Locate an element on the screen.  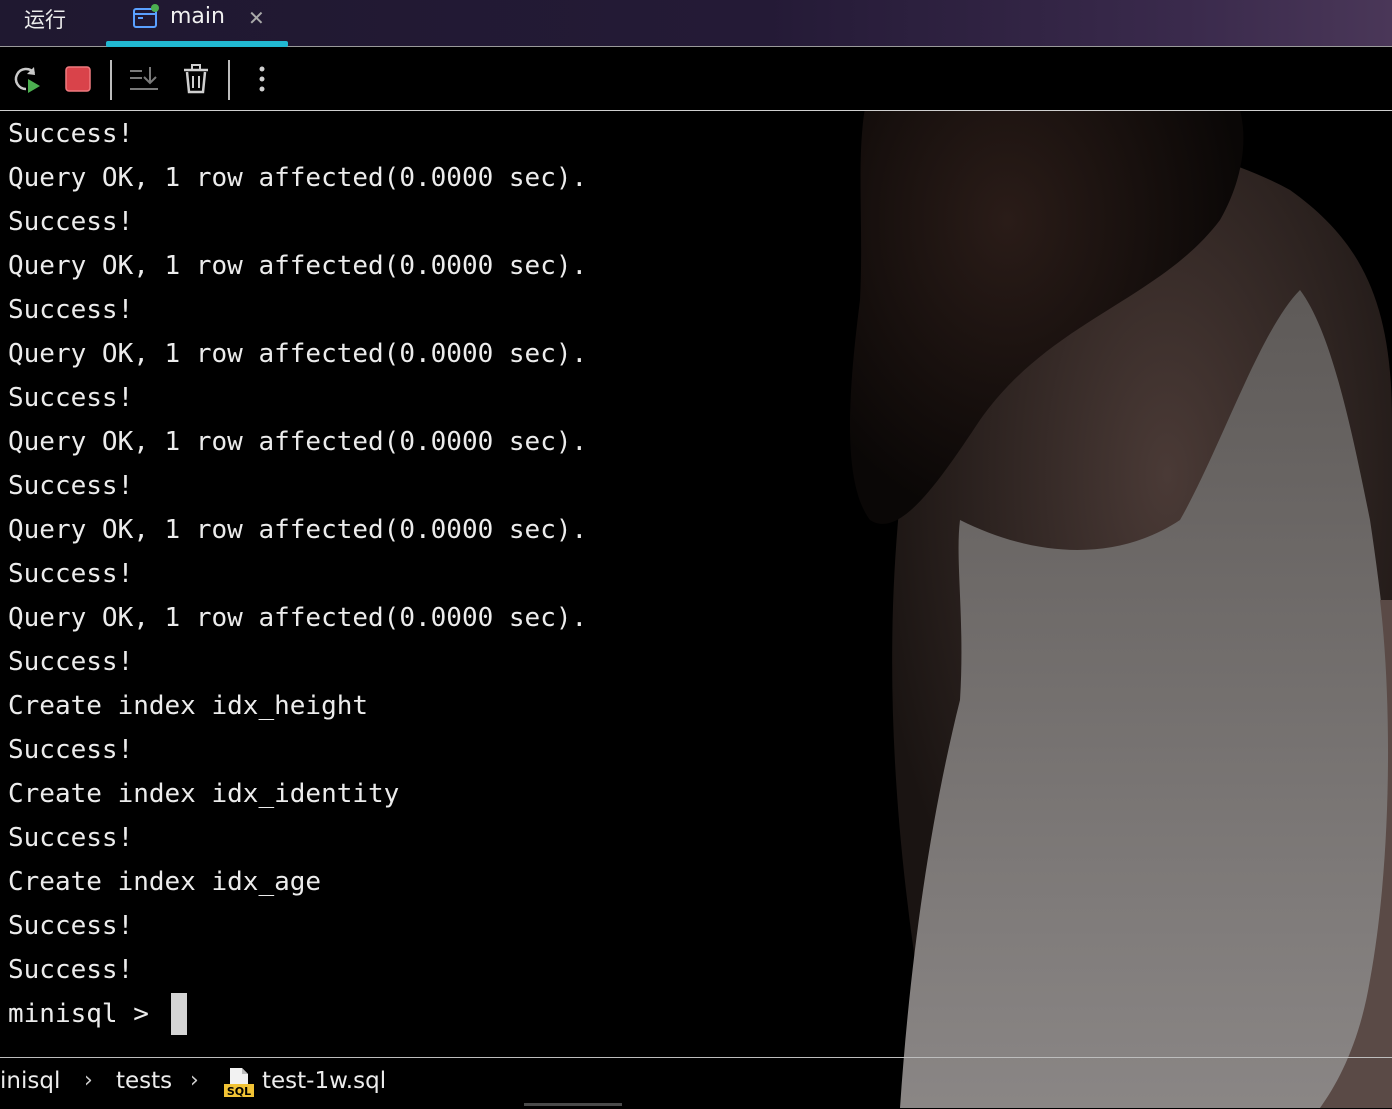
rerun-button is located at coordinates (26, 79).